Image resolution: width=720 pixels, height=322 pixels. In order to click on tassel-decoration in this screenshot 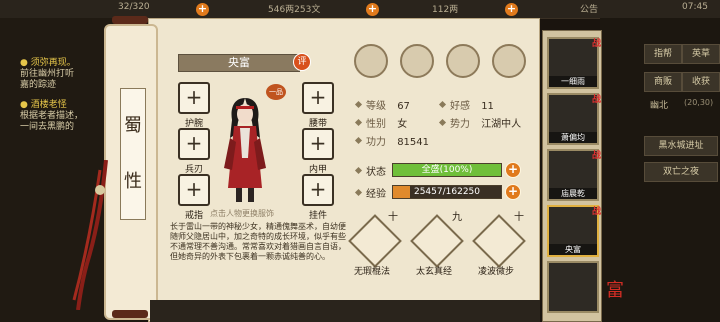, I will do `click(90, 235)`.